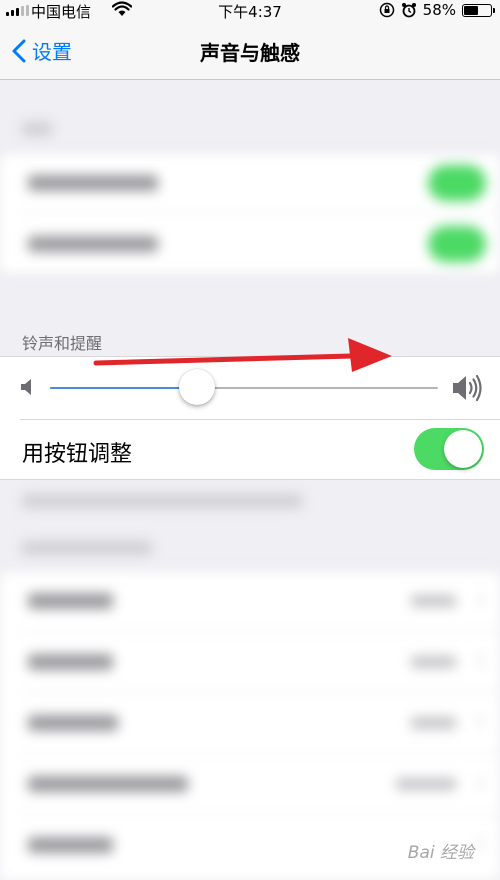  I want to click on ringer-volume-slider, so click(250, 388).